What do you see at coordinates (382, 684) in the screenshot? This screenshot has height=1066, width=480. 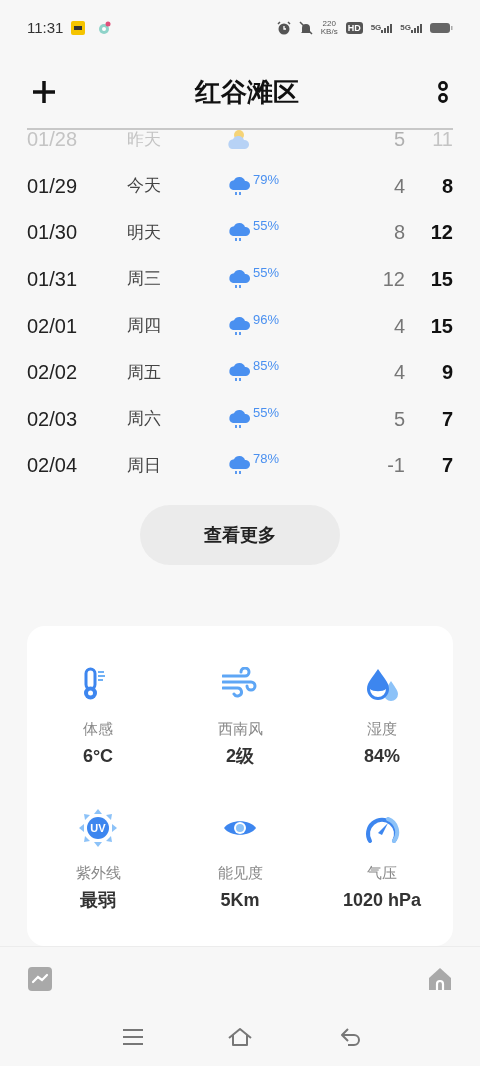 I see `water-drops-icon` at bounding box center [382, 684].